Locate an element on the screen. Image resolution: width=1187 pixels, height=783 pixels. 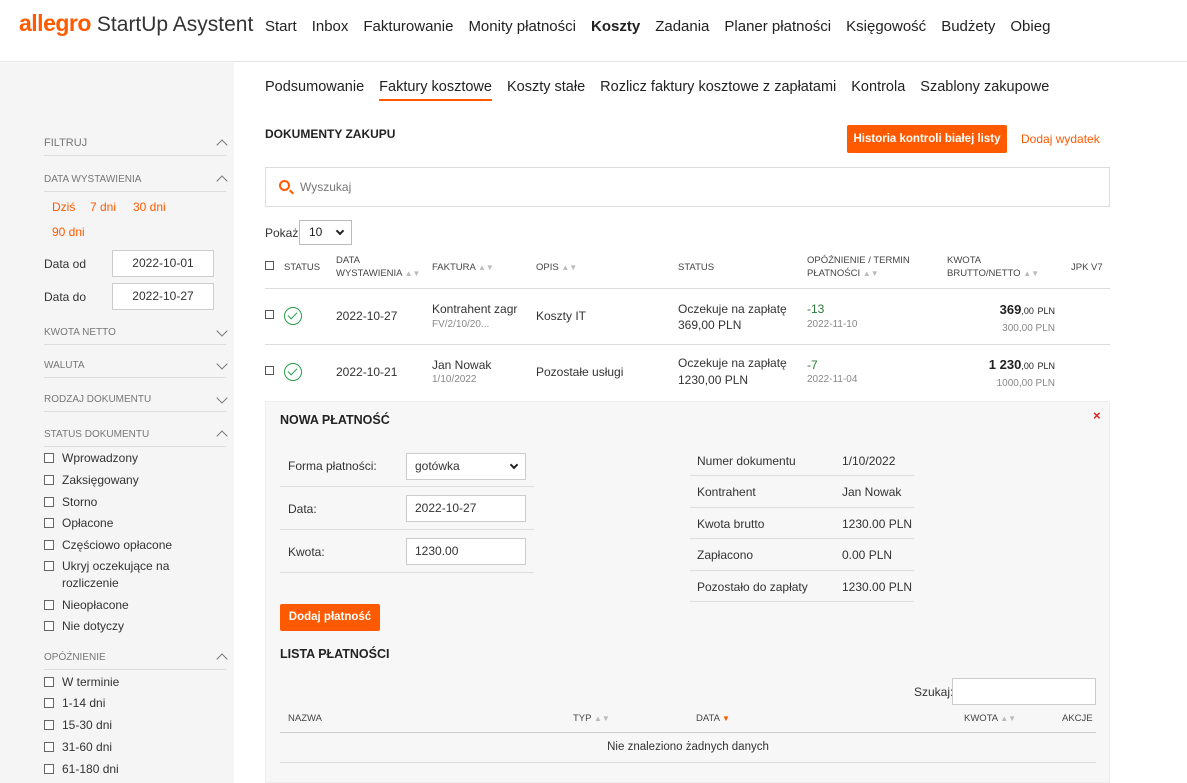
status-filter-label: Nie dotyczy is located at coordinates (93, 626).